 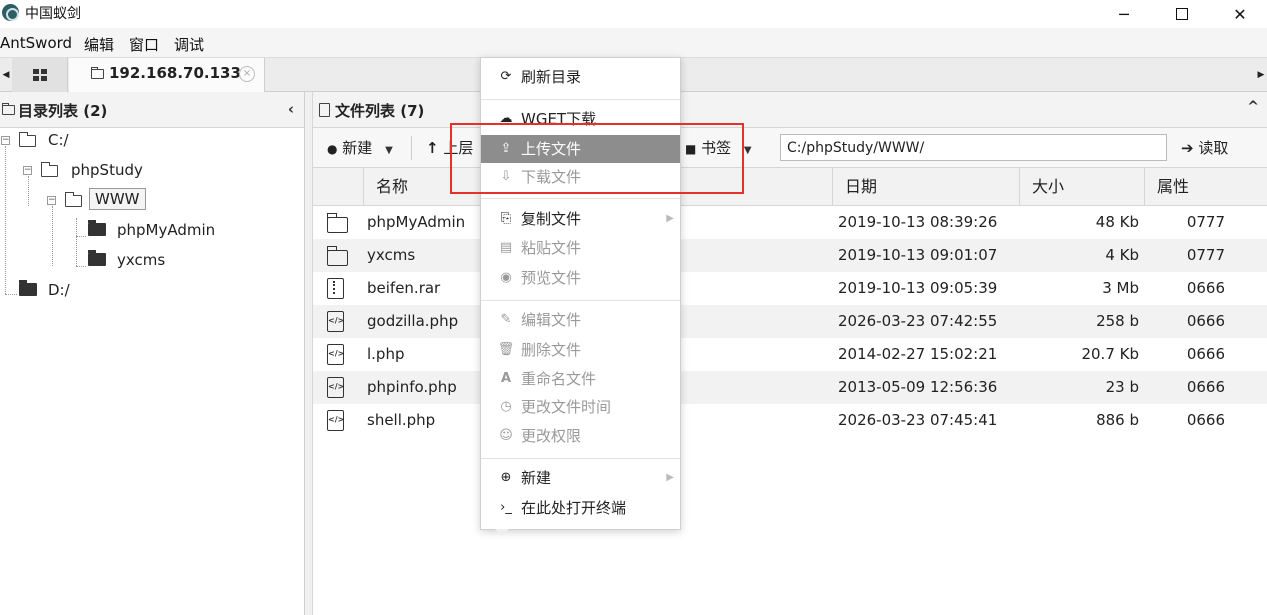 What do you see at coordinates (152, 110) in the screenshot?
I see `directory-panel-header: 目录列表 (2) ‹` at bounding box center [152, 110].